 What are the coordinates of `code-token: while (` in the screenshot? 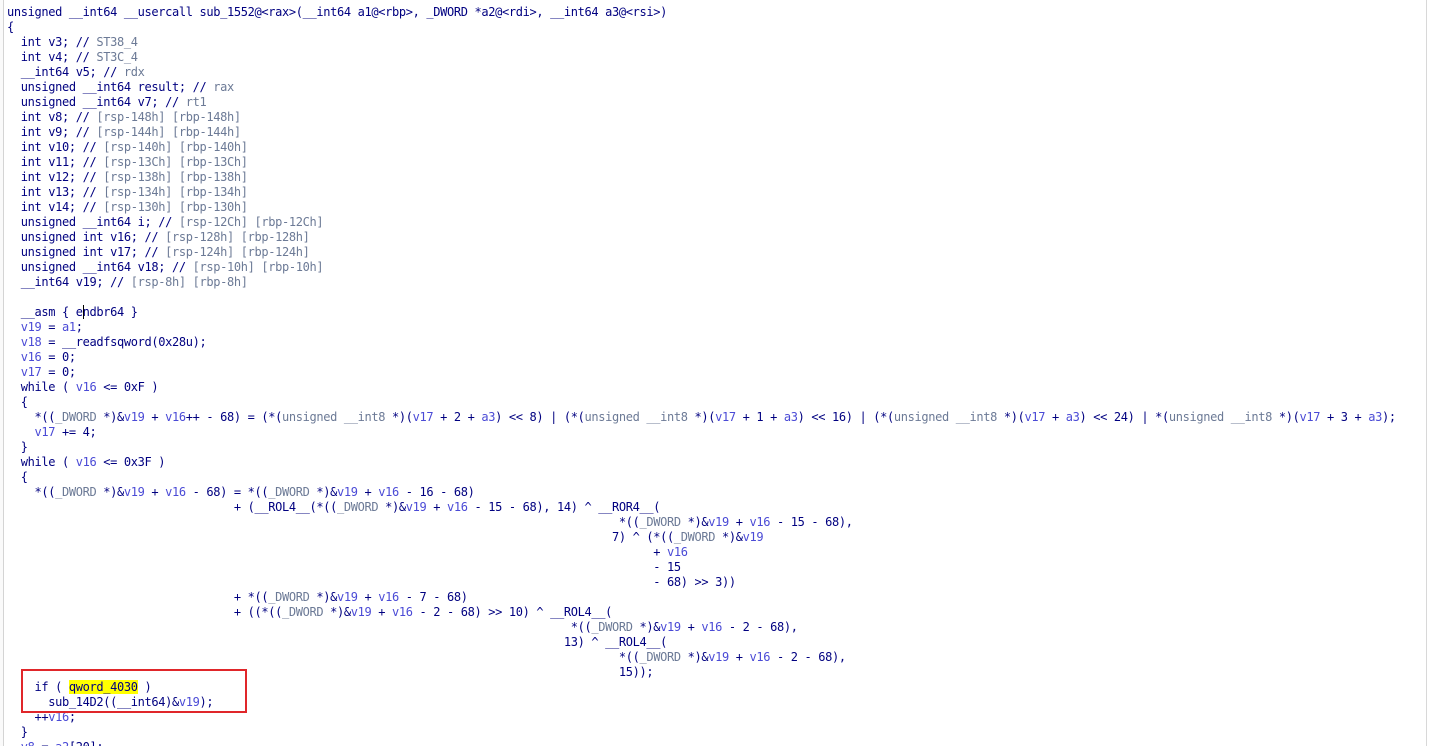 It's located at (41, 387).